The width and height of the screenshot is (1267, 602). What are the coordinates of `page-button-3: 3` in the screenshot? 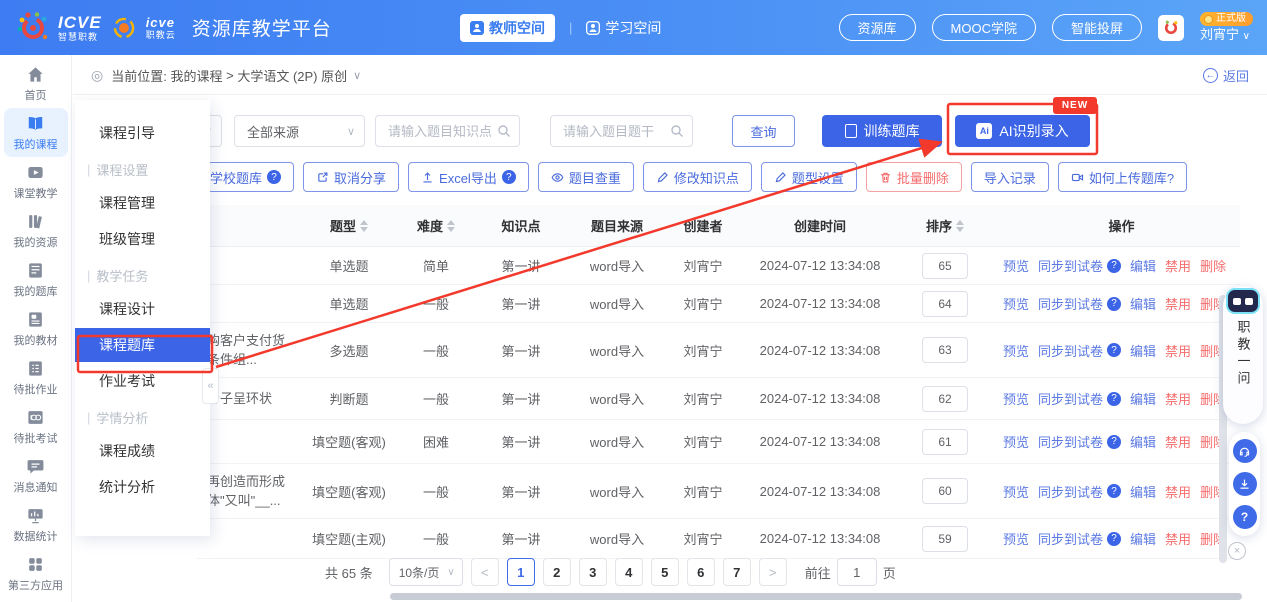 It's located at (592, 572).